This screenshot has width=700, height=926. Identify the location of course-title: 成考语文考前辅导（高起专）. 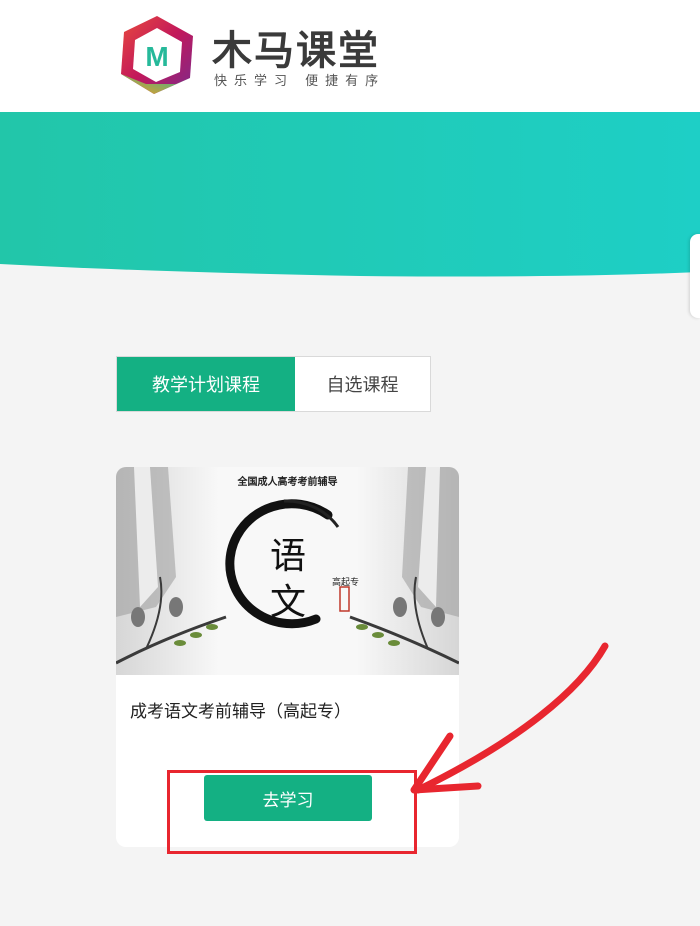
(240, 709).